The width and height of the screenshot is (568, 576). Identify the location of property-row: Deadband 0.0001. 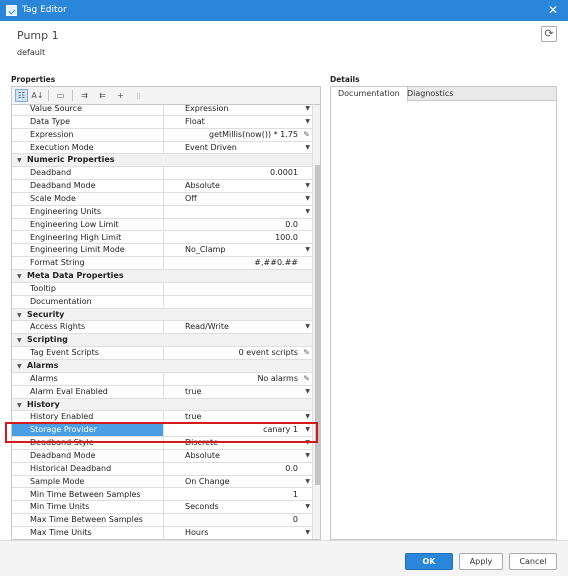
(162, 174).